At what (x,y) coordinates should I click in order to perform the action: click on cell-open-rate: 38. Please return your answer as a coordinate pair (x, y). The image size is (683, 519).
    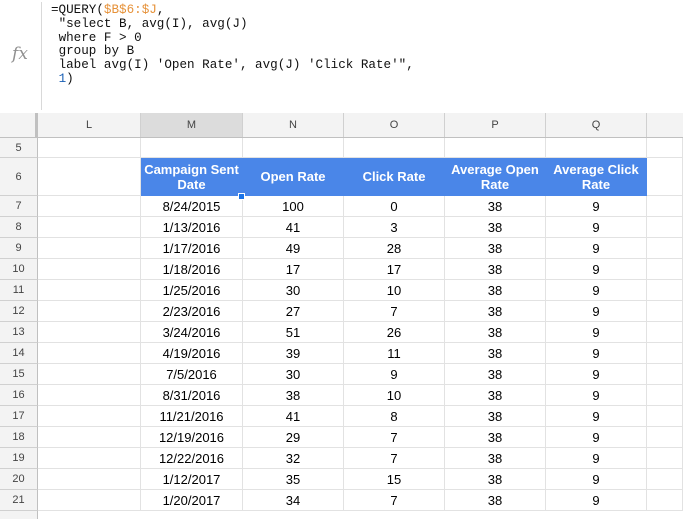
    Looking at the image, I should click on (293, 395).